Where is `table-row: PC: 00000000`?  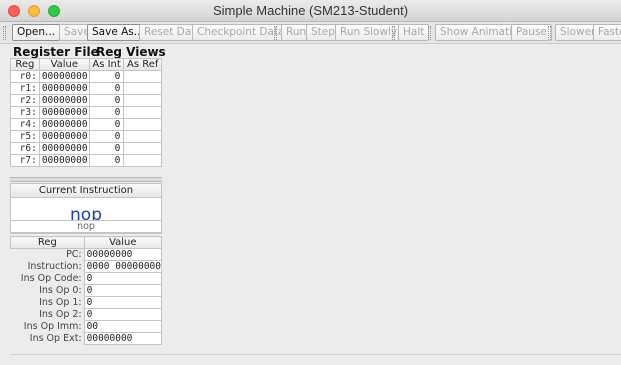
table-row: PC: 00000000 is located at coordinates (86, 254).